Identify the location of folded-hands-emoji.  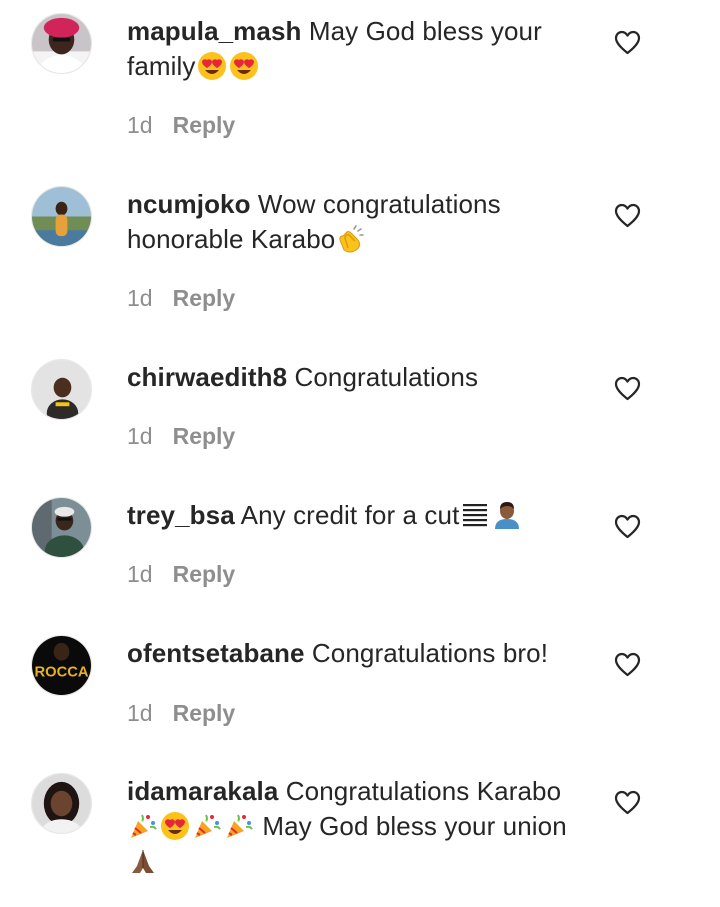
(143, 861).